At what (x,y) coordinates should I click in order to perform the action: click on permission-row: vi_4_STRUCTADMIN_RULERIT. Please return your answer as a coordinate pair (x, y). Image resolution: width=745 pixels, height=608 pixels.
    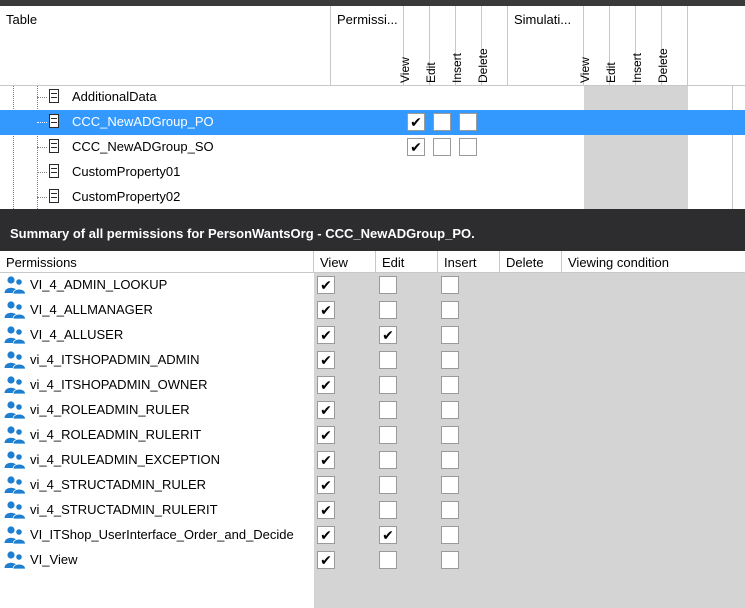
    Looking at the image, I should click on (157, 510).